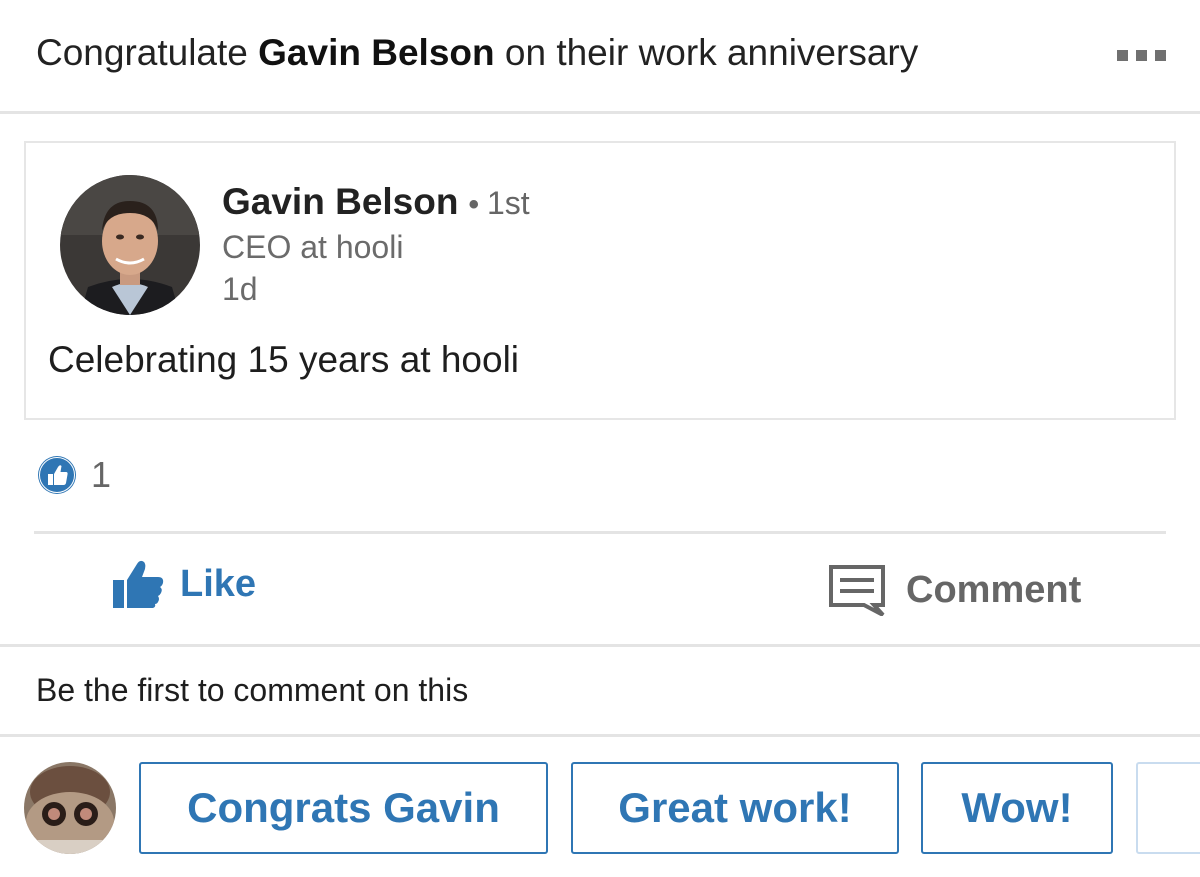 The width and height of the screenshot is (1200, 877). What do you see at coordinates (1168, 808) in the screenshot?
I see `quick-reply-button-partial` at bounding box center [1168, 808].